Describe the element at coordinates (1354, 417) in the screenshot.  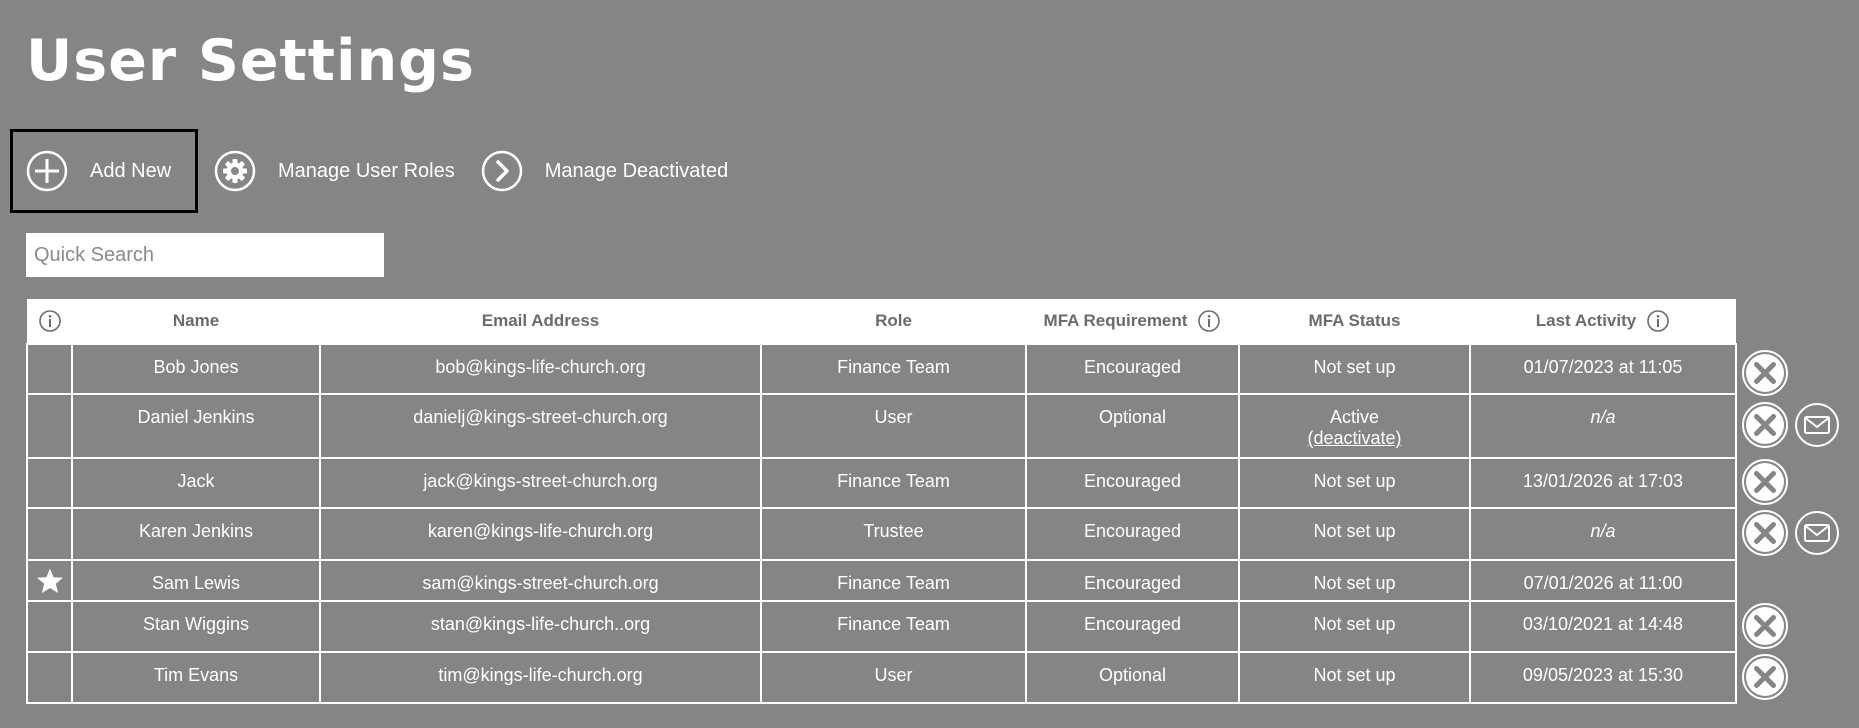
I see `mfa-status-text: Active` at that location.